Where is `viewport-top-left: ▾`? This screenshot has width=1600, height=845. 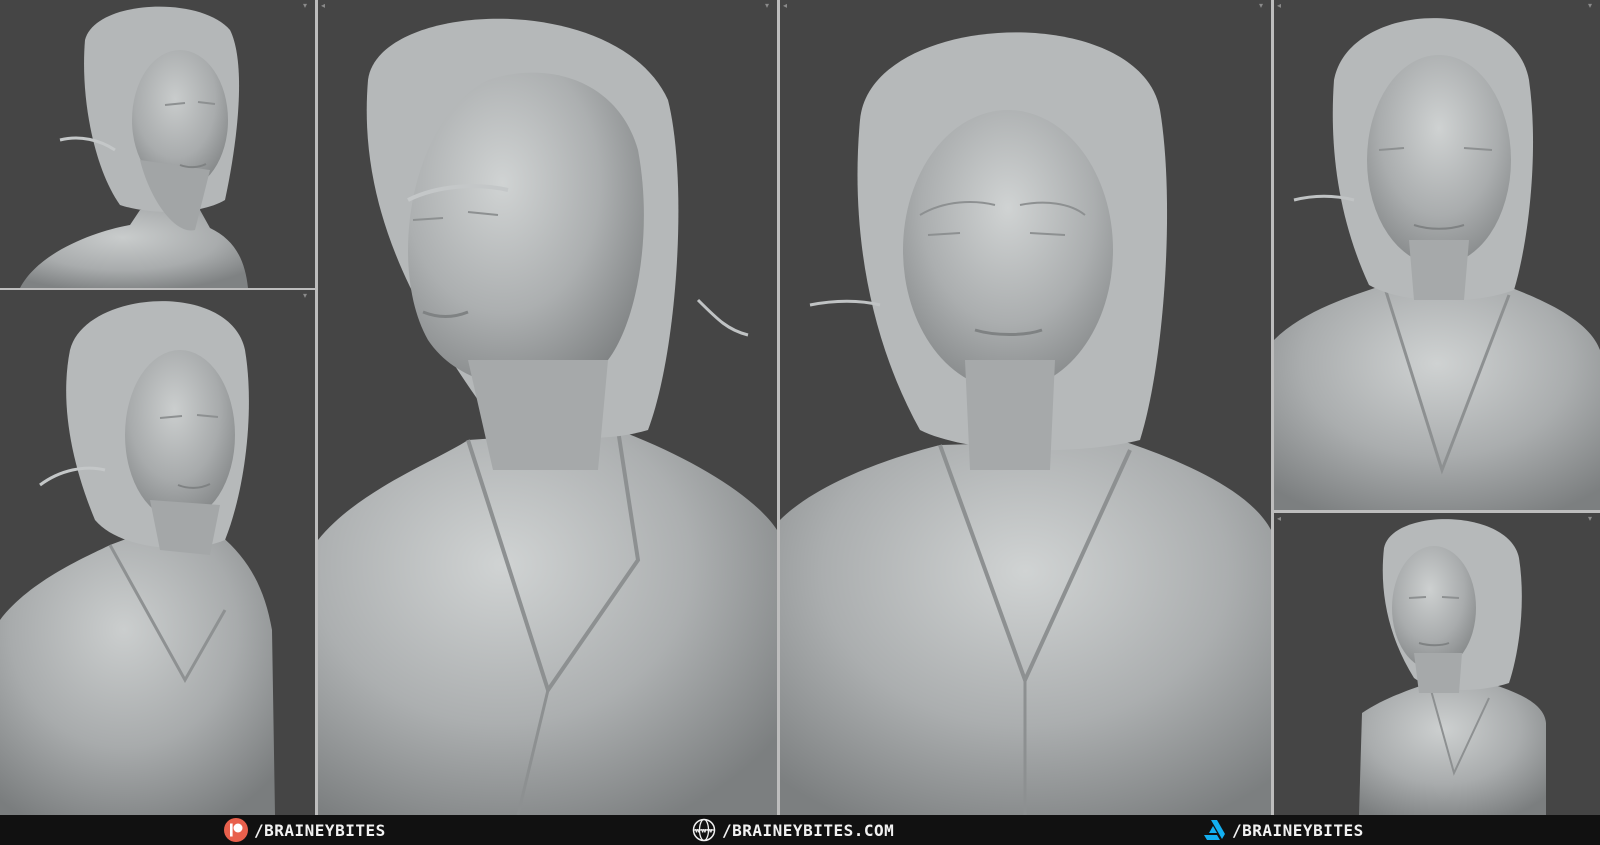 viewport-top-left: ▾ is located at coordinates (157, 144).